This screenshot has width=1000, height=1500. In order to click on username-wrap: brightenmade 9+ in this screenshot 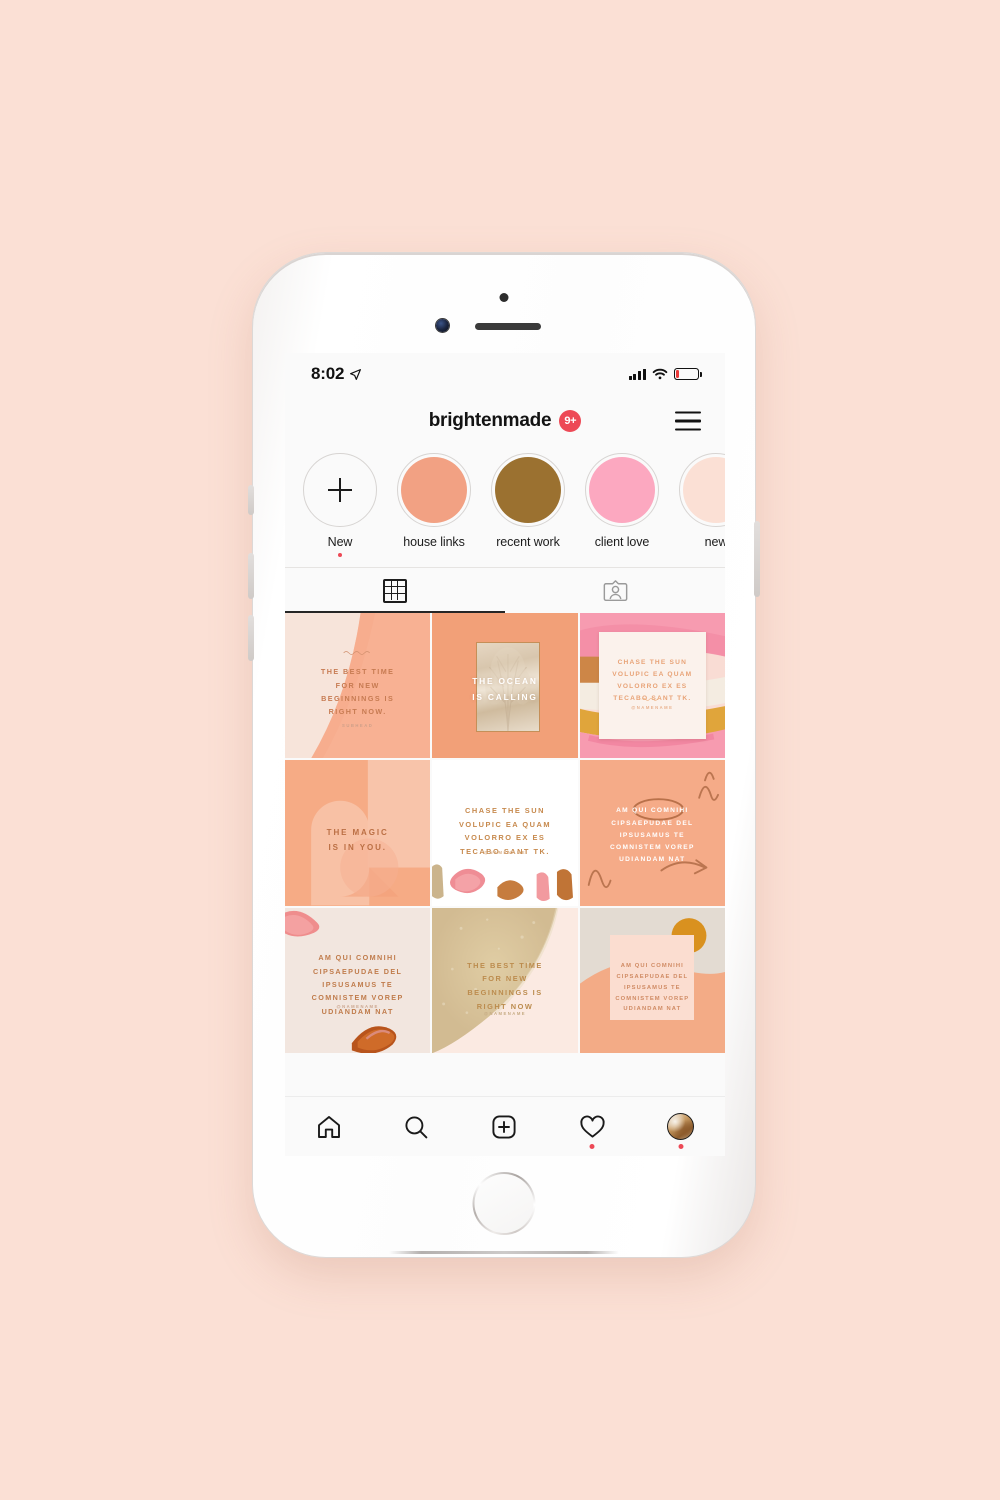, I will do `click(505, 421)`.